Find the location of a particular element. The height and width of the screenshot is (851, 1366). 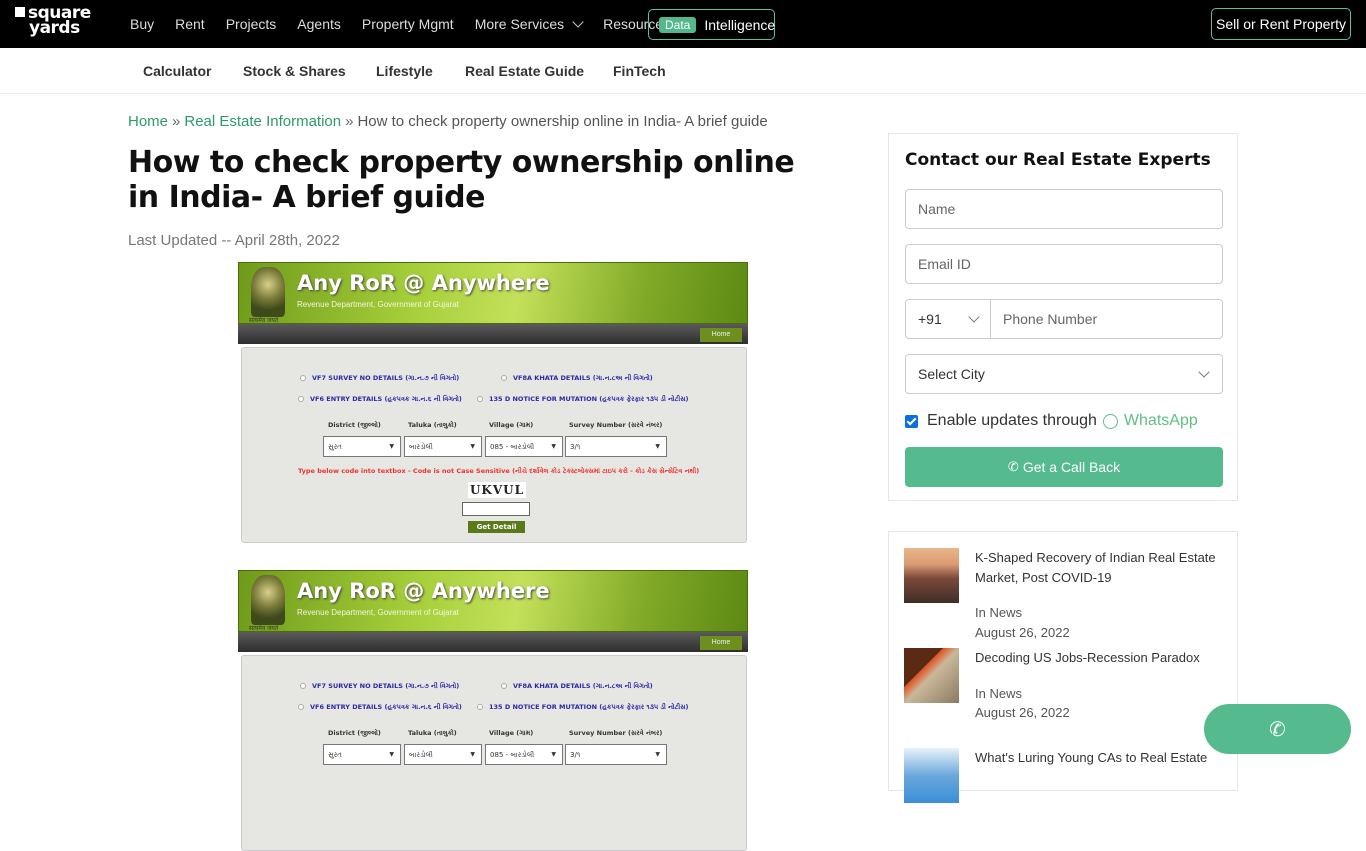

name-input is located at coordinates (1064, 209).